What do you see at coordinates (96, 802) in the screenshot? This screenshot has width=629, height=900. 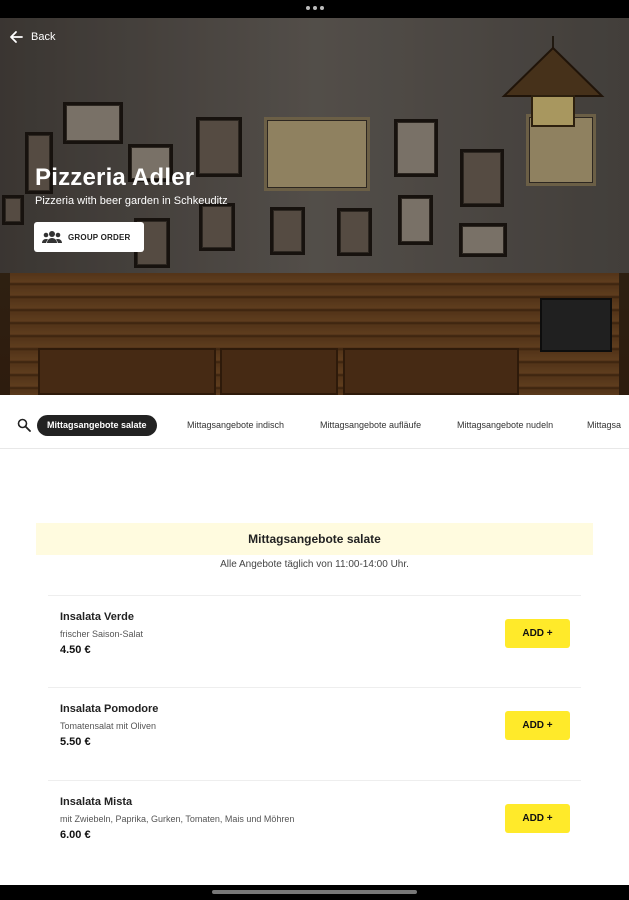 I see `item-name: Insalata Mista` at bounding box center [96, 802].